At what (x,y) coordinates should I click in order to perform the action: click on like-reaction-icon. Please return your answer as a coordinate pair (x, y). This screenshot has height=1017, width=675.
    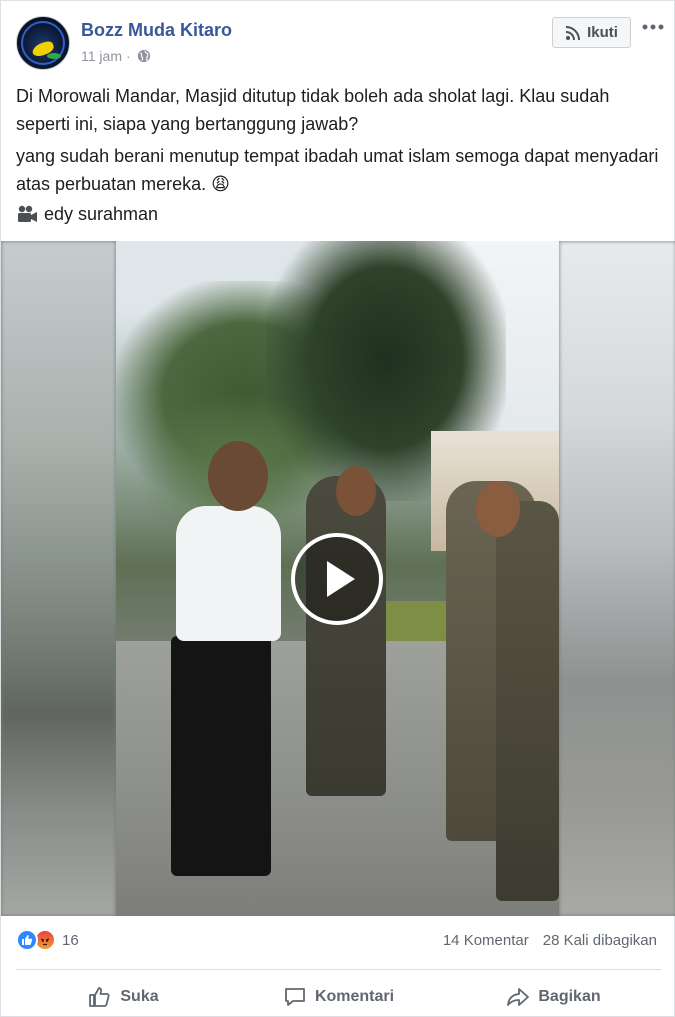
    Looking at the image, I should click on (27, 940).